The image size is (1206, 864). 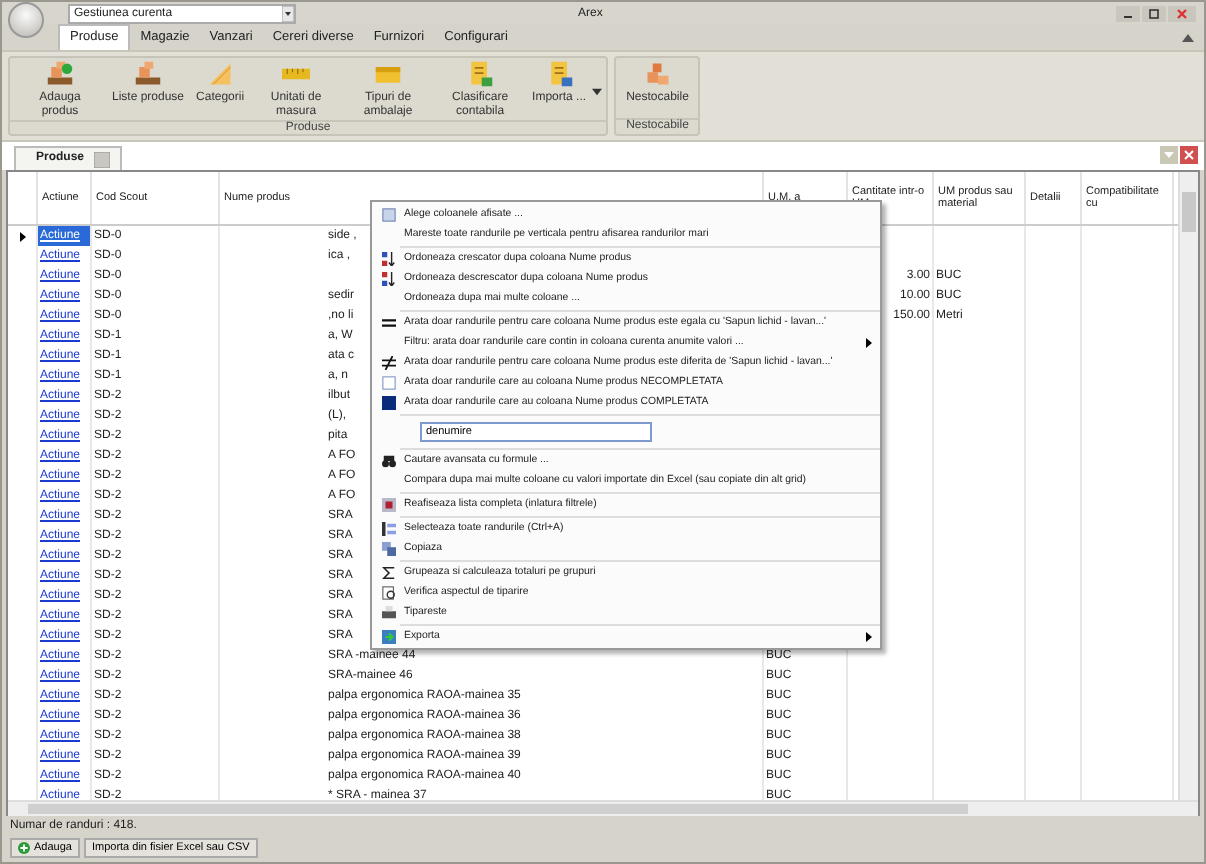 I want to click on printer-icon, so click(x=388, y=612).